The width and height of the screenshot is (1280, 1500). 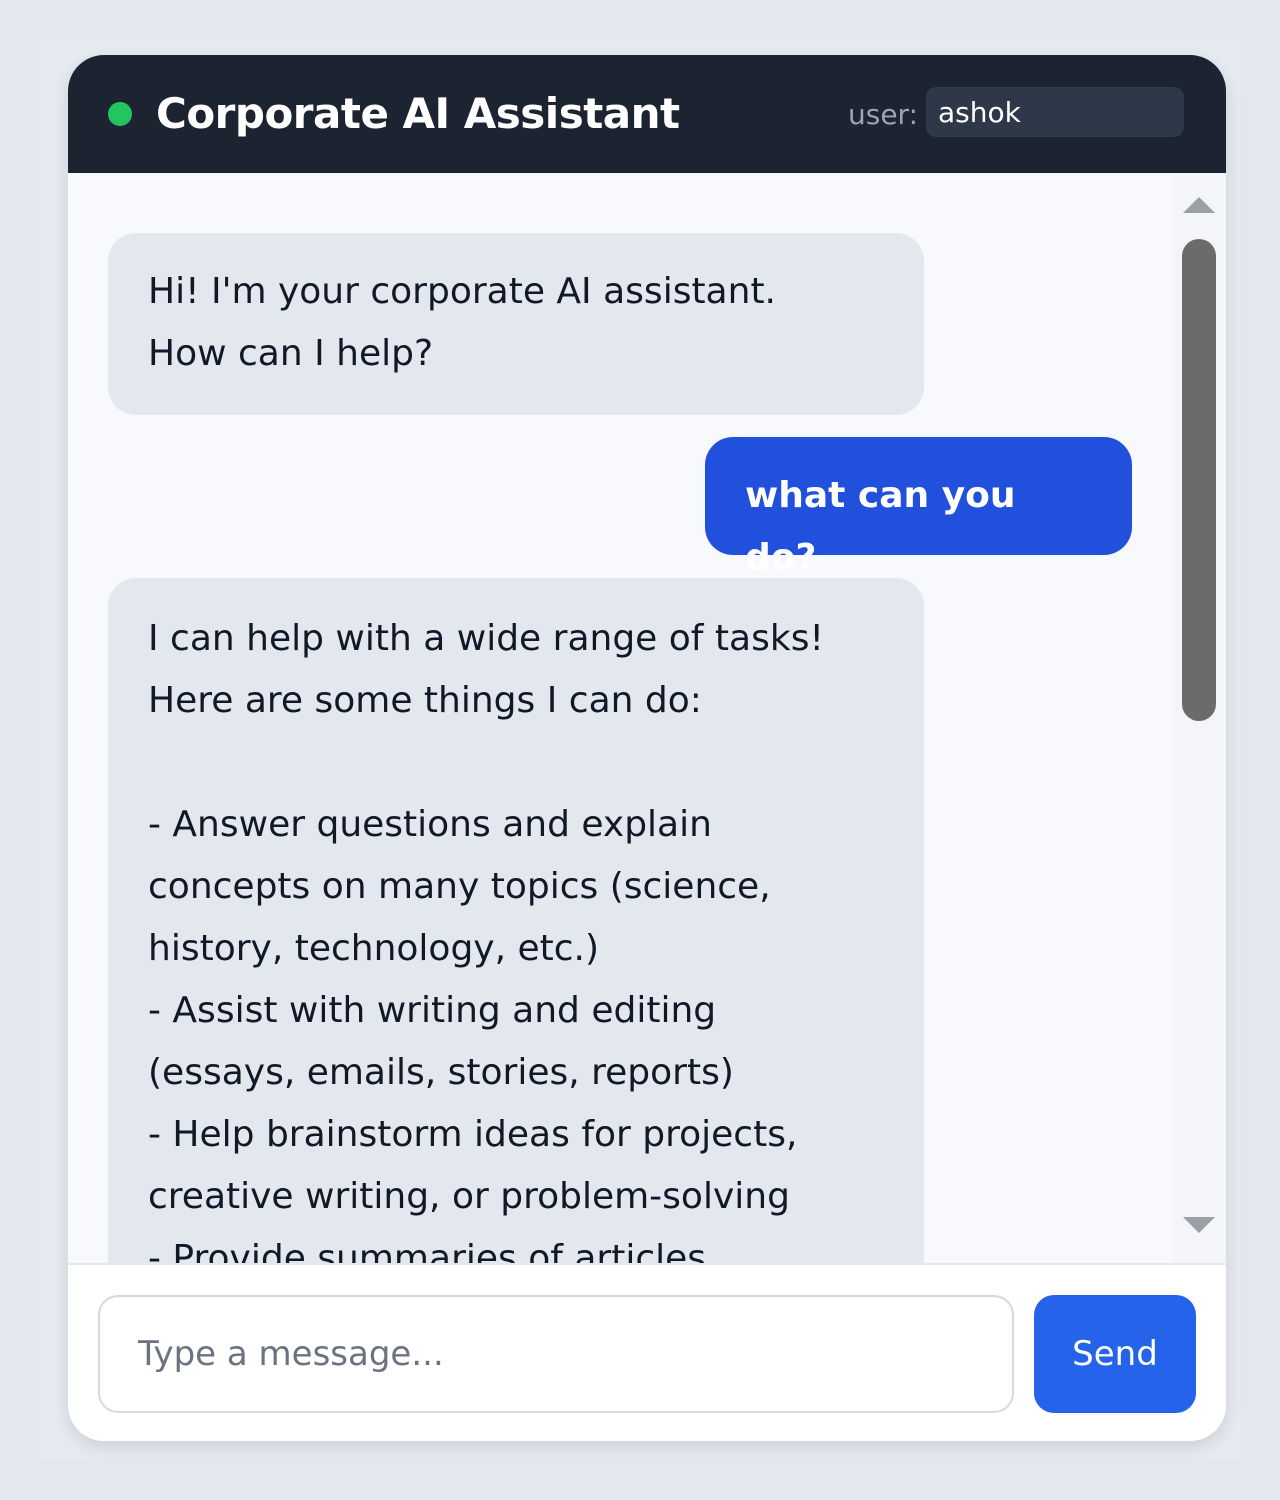 I want to click on message-scrollbar, so click(x=1199, y=718).